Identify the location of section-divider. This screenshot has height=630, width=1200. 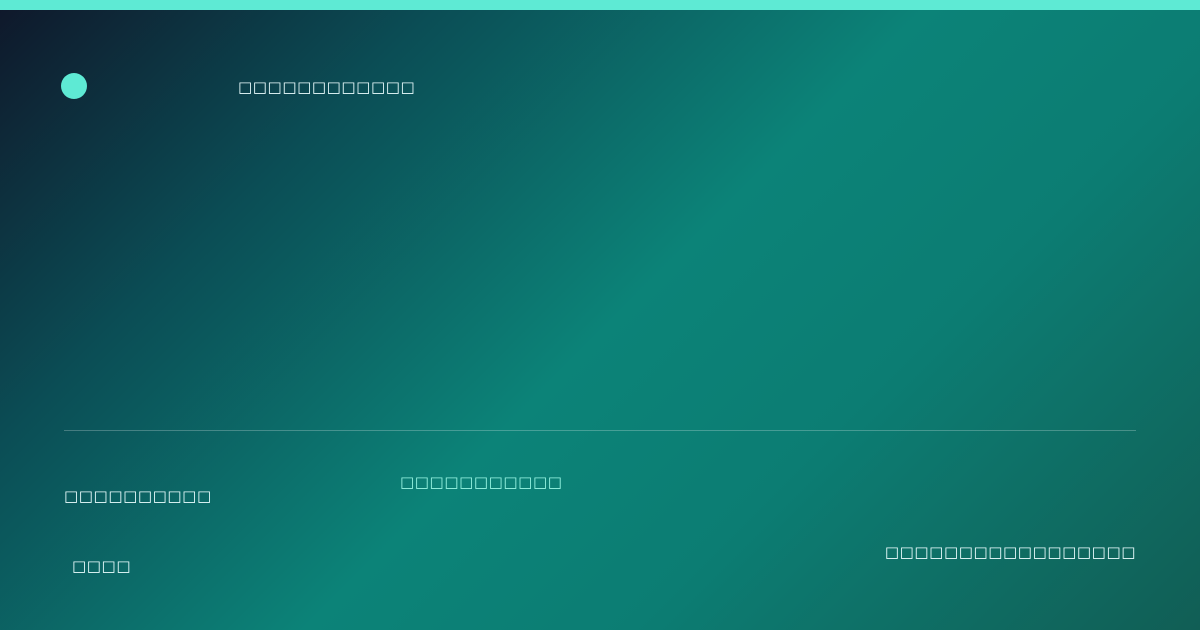
(600, 430).